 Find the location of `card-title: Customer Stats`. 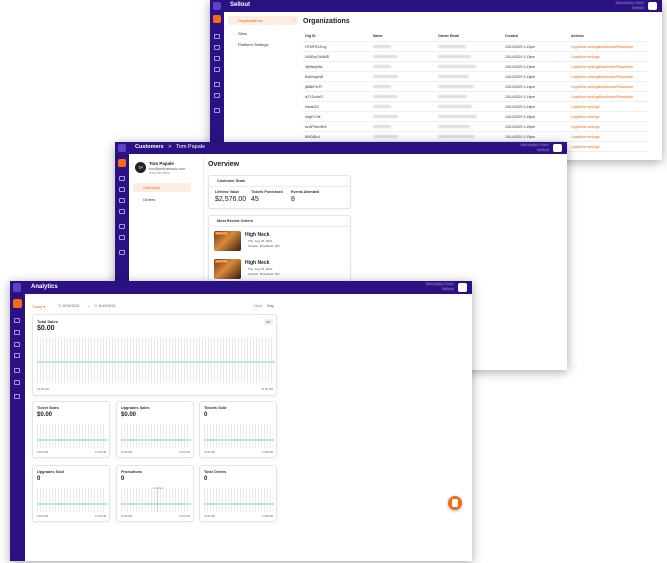

card-title: Customer Stats is located at coordinates (231, 181).